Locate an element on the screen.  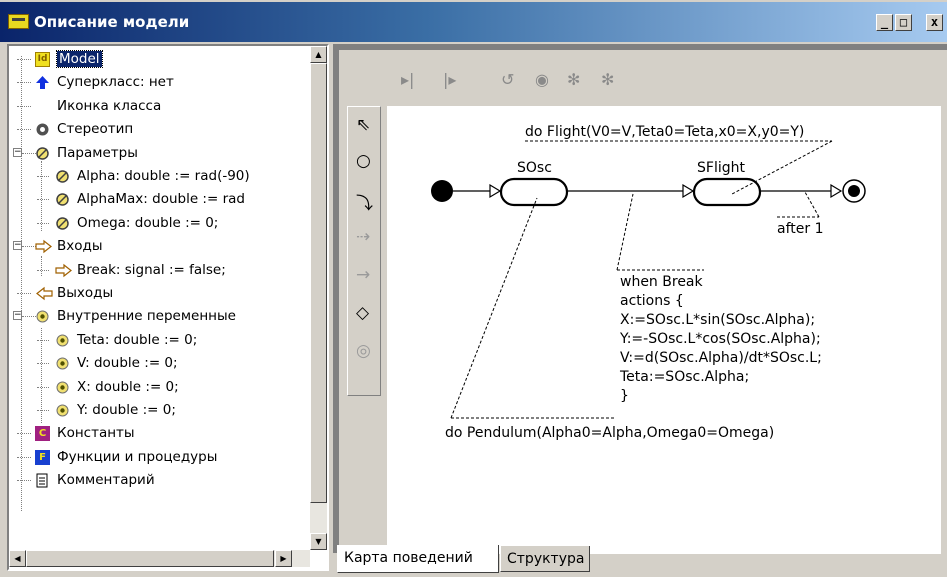
code-line-1: when Break is located at coordinates (662, 282).